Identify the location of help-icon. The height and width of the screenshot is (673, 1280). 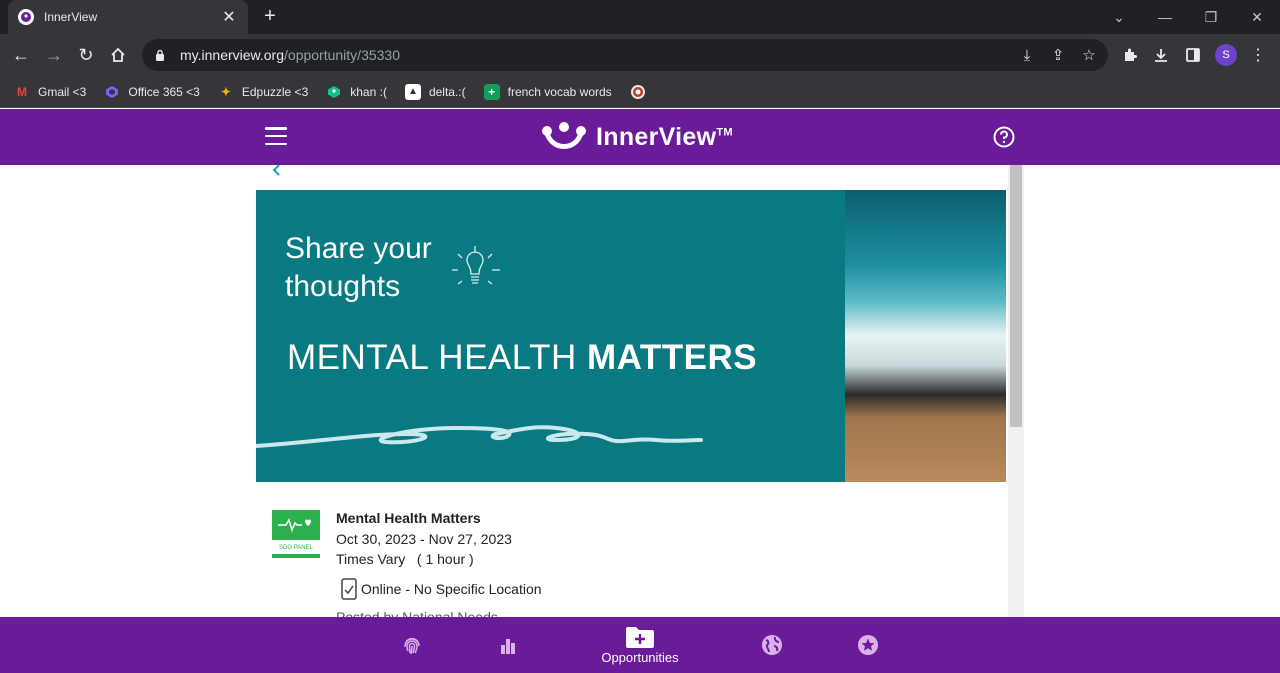
(1004, 137).